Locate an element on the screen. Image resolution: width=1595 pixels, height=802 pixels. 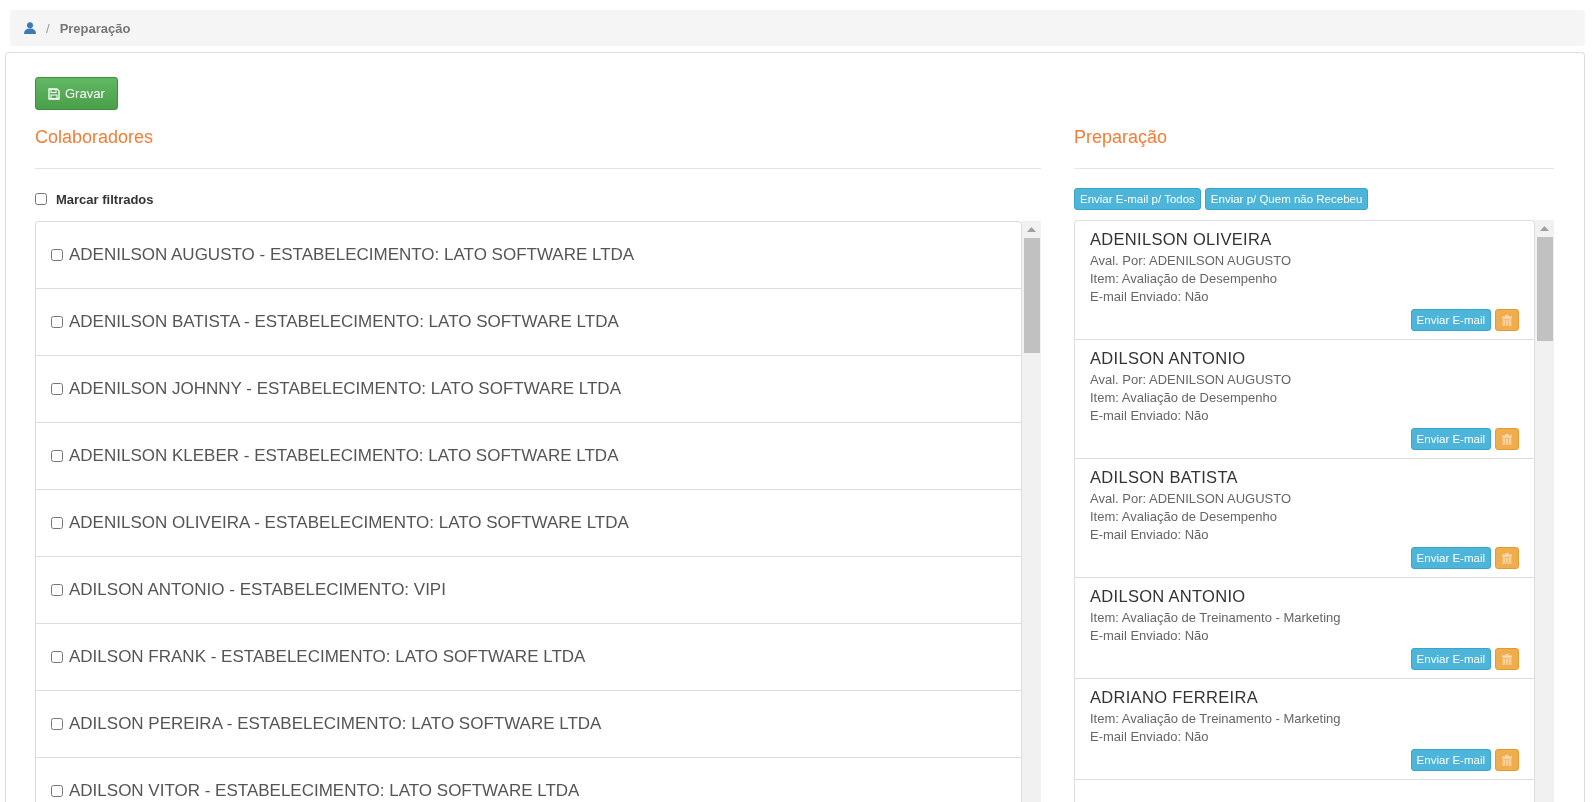
breadcrumb-current: Preparação is located at coordinates (95, 28).